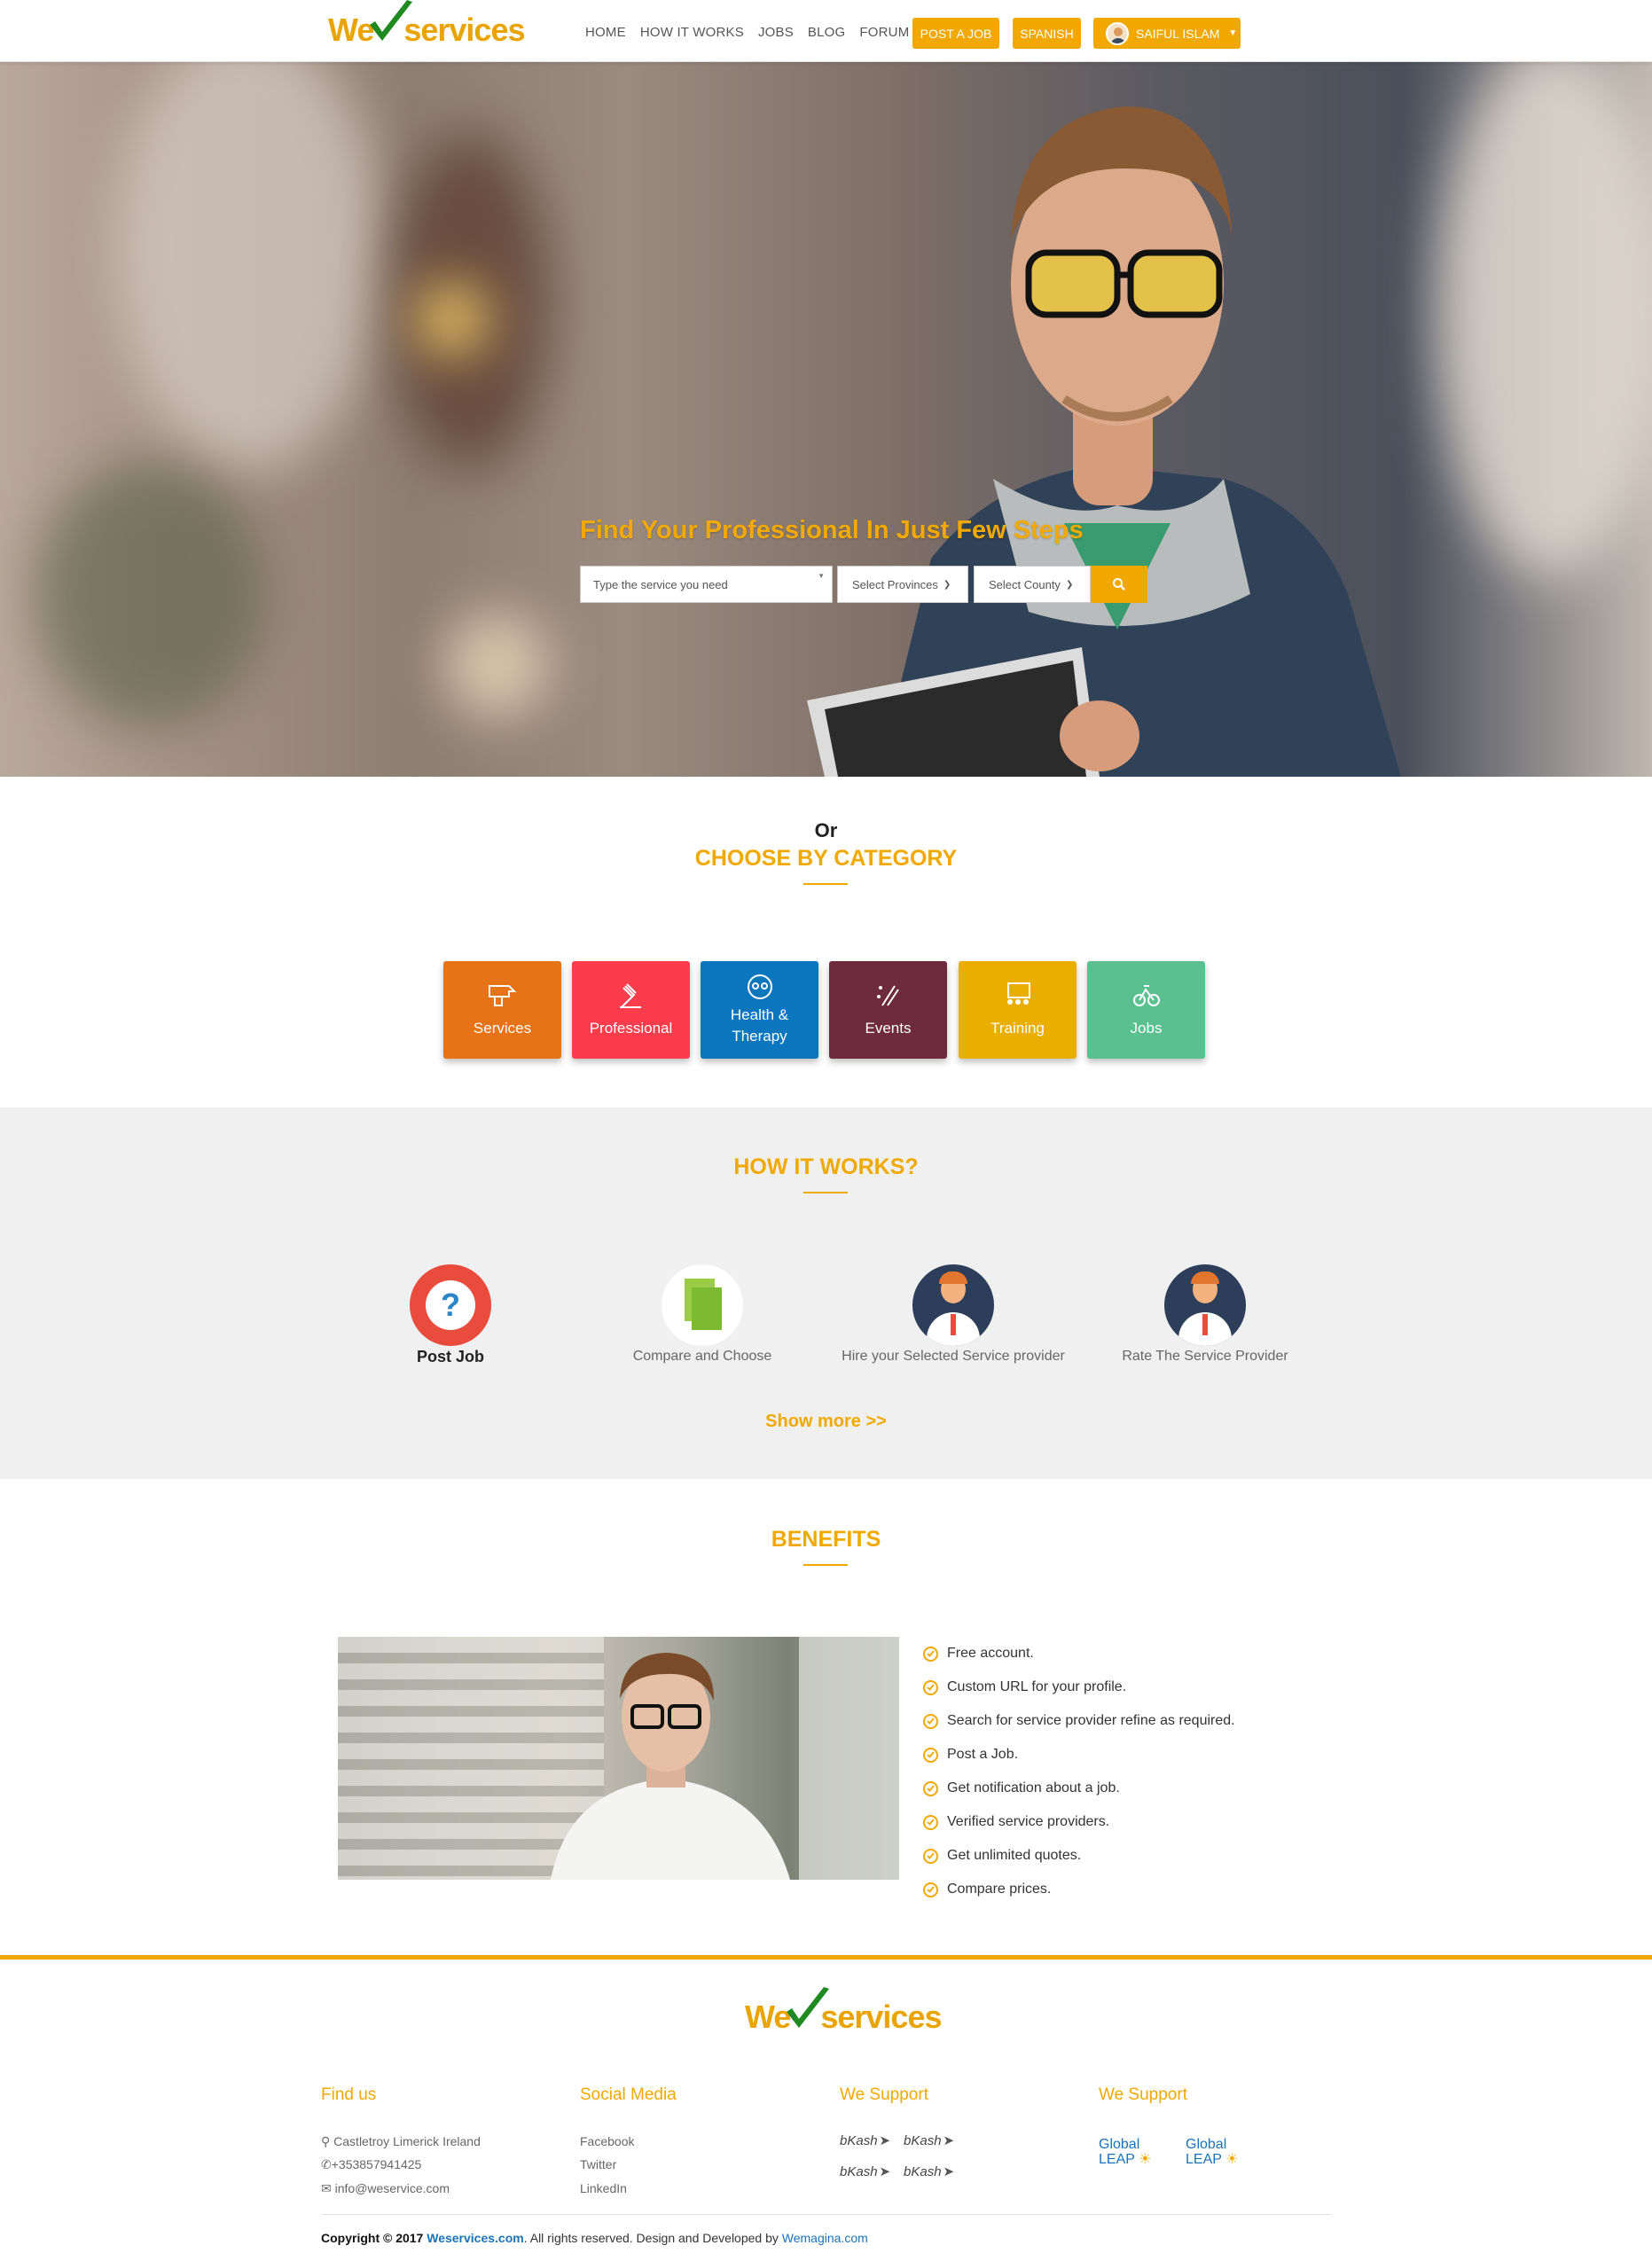  Describe the element at coordinates (884, 33) in the screenshot. I see `nav-forum: FORUM` at that location.